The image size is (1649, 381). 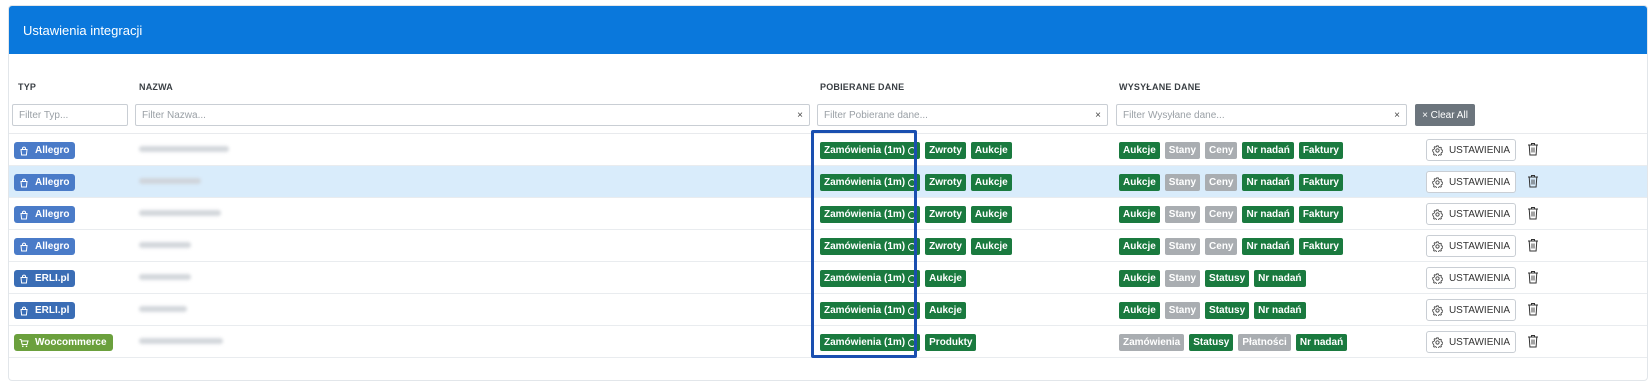 I want to click on pobierane-tags: Zamówienia (1m) Zwroty Aukcje, so click(x=916, y=182).